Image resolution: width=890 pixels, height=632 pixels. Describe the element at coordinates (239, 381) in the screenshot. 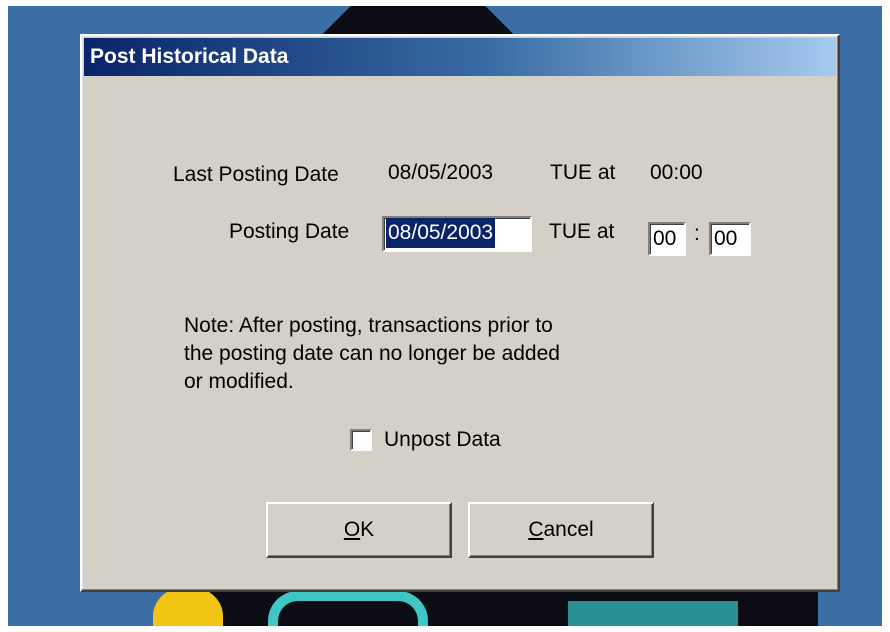

I see `note-line: or modified.` at that location.